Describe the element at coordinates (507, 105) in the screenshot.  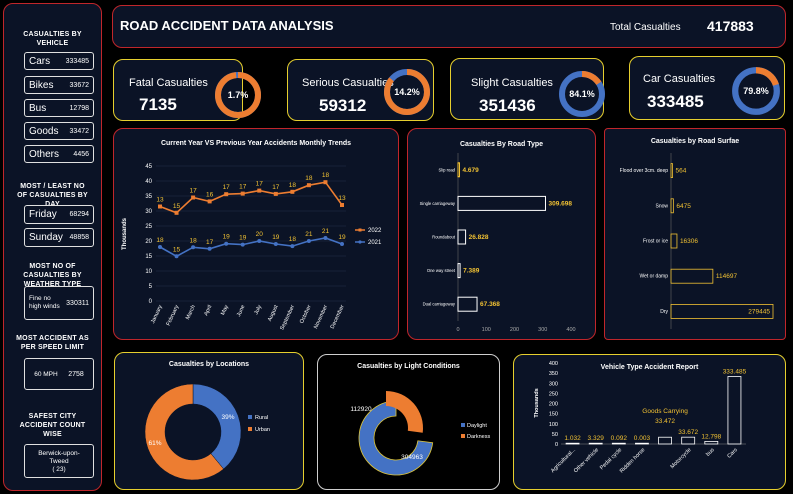
I see `kpi-value: 351436` at that location.